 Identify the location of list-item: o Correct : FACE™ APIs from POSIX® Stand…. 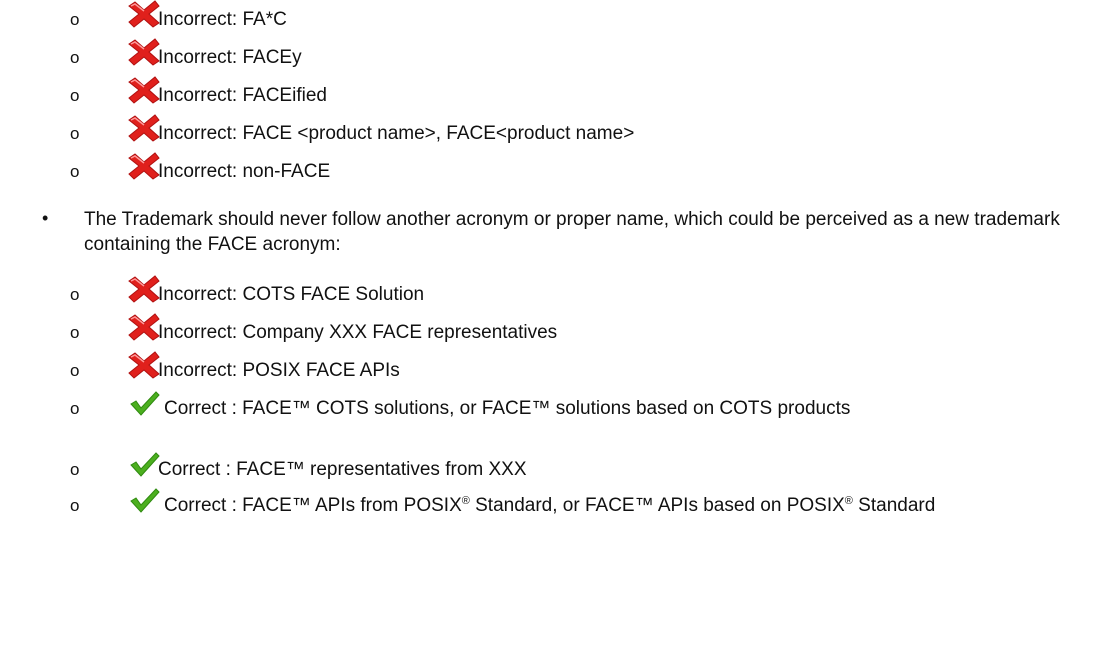
(519, 501).